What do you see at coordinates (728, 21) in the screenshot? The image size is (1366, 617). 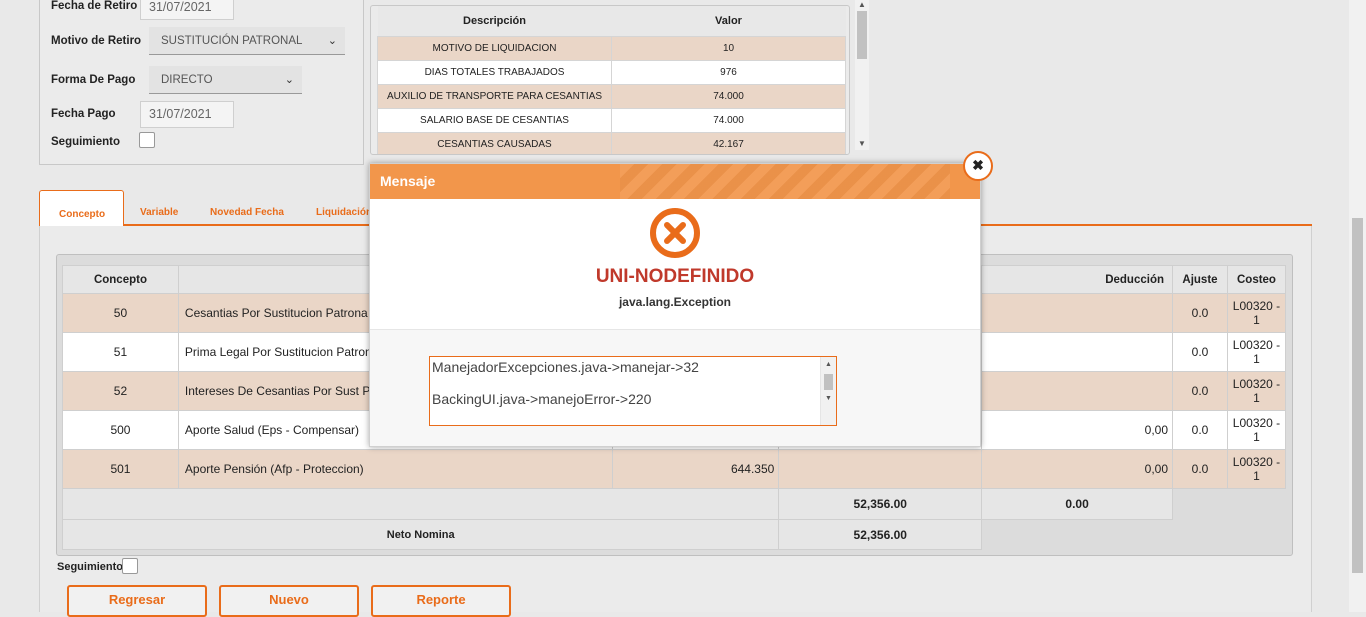 I see `resumen-header-valor: Valor` at bounding box center [728, 21].